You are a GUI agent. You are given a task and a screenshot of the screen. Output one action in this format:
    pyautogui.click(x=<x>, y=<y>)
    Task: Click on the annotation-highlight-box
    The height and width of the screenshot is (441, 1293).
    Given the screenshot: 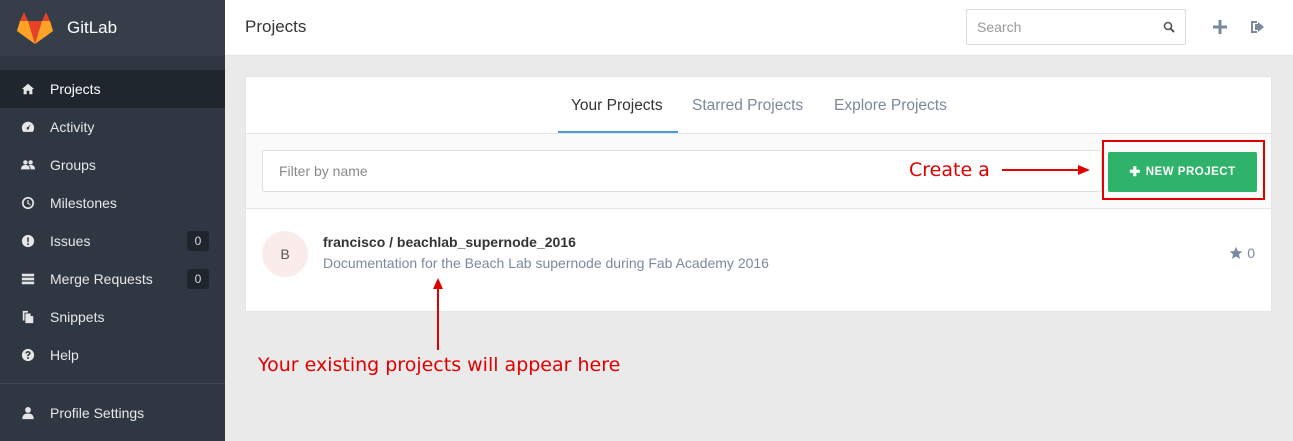 What is the action you would take?
    pyautogui.click(x=1183, y=170)
    